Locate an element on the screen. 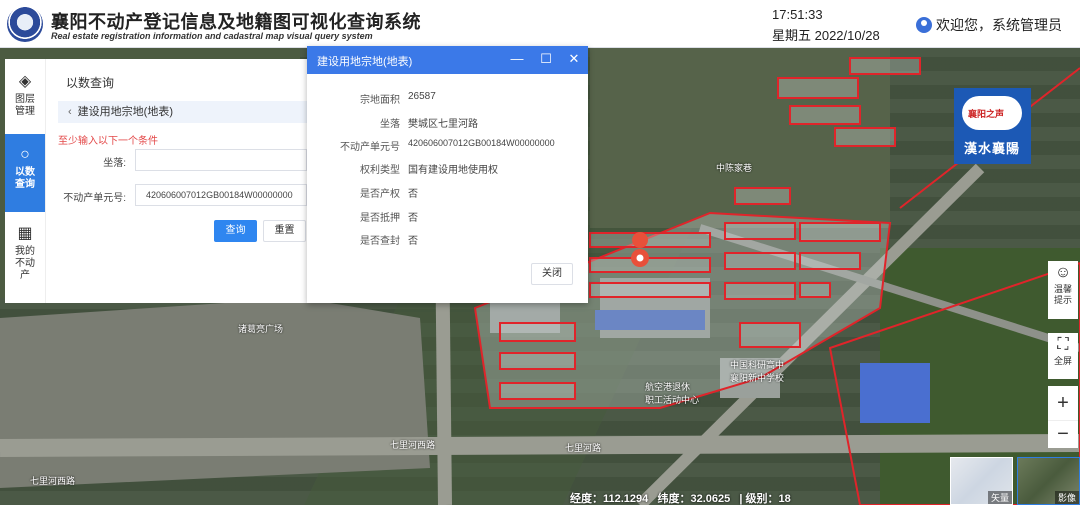 The height and width of the screenshot is (505, 1080). basemap-image-label: 影像 is located at coordinates (1066, 497).